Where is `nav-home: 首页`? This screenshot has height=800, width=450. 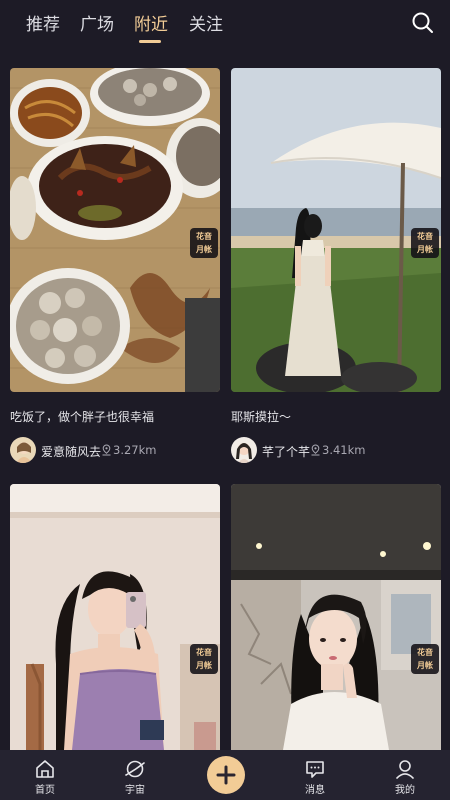
nav-home: 首页 is located at coordinates (45, 775).